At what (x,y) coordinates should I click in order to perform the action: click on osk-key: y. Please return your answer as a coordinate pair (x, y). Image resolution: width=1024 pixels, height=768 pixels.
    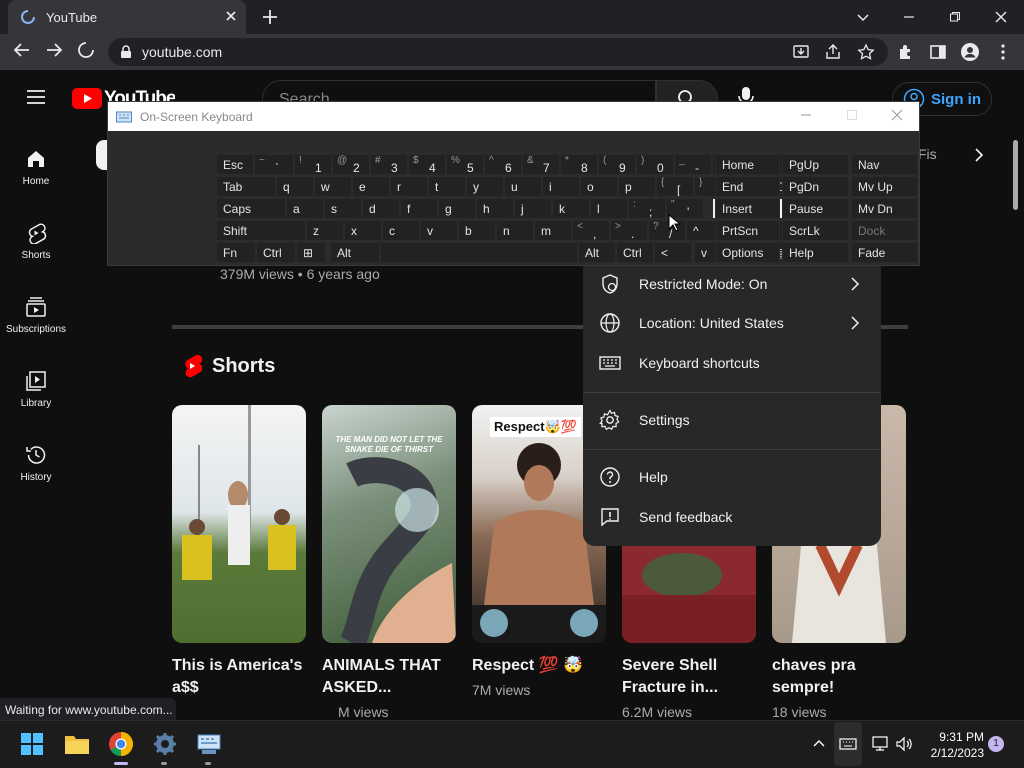
    Looking at the image, I should click on (485, 186).